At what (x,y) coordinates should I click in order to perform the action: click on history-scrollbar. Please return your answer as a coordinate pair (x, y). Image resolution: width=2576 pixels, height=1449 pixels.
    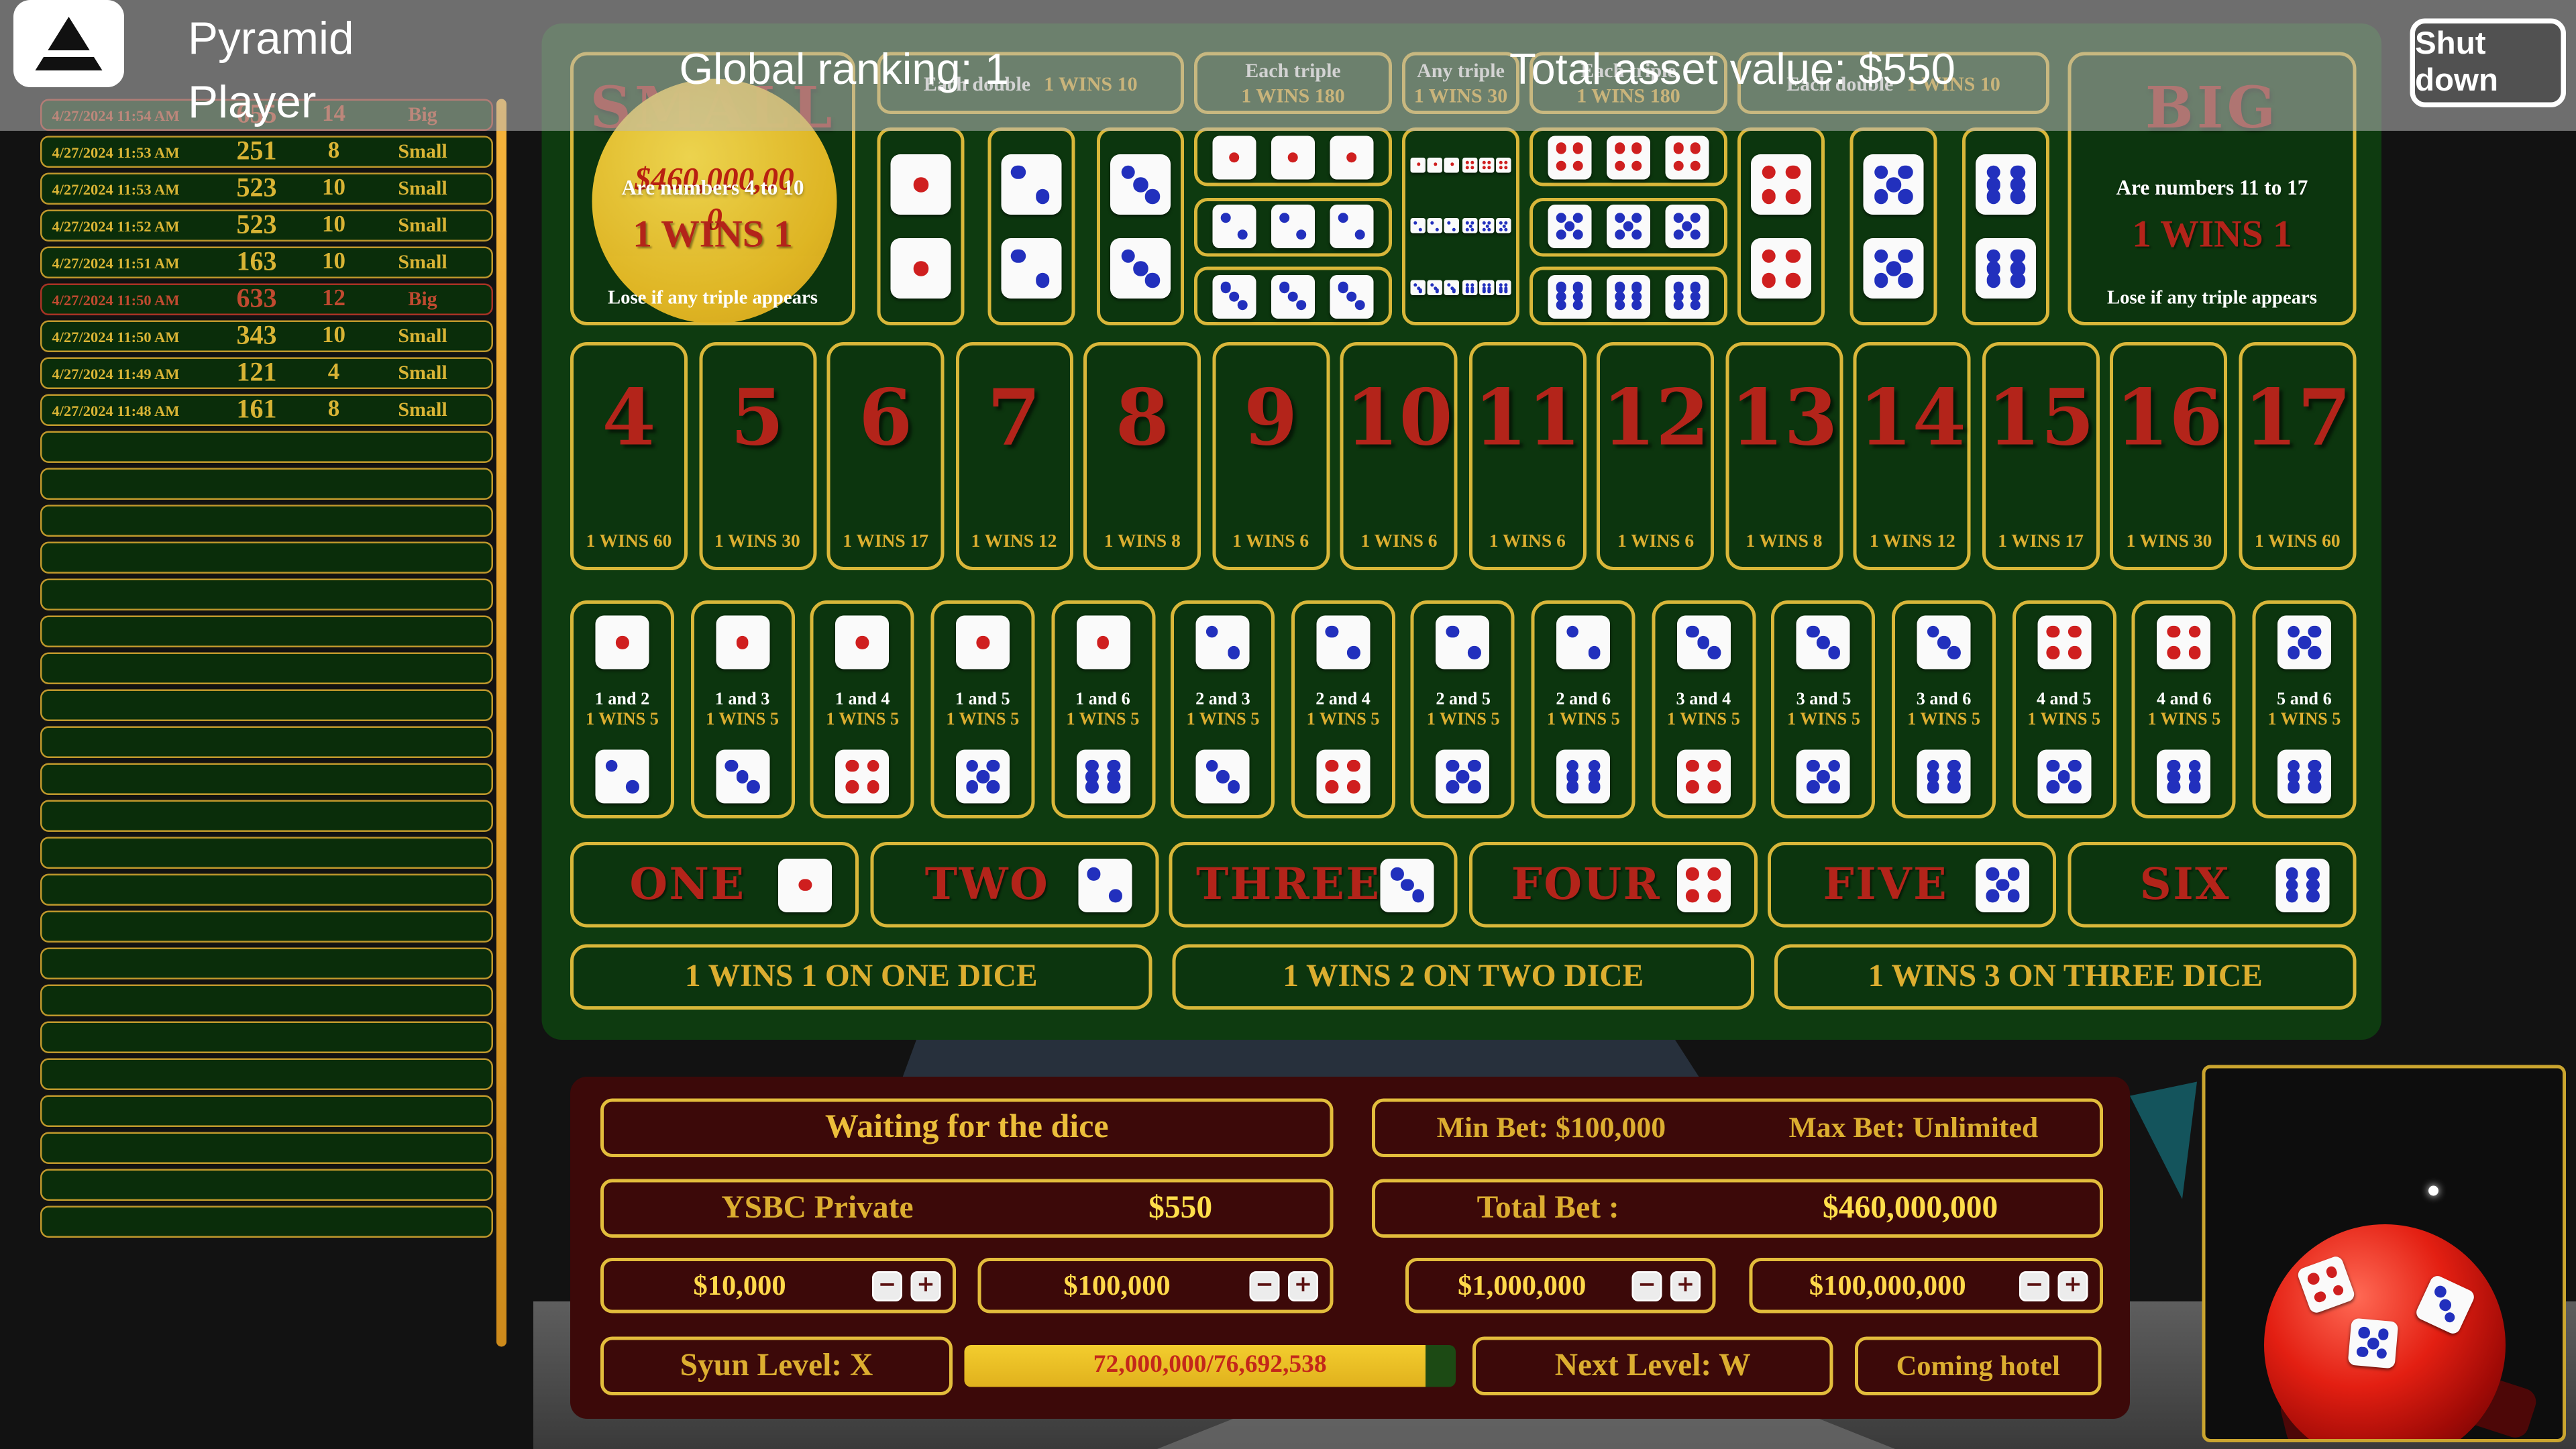
    Looking at the image, I should click on (501, 723).